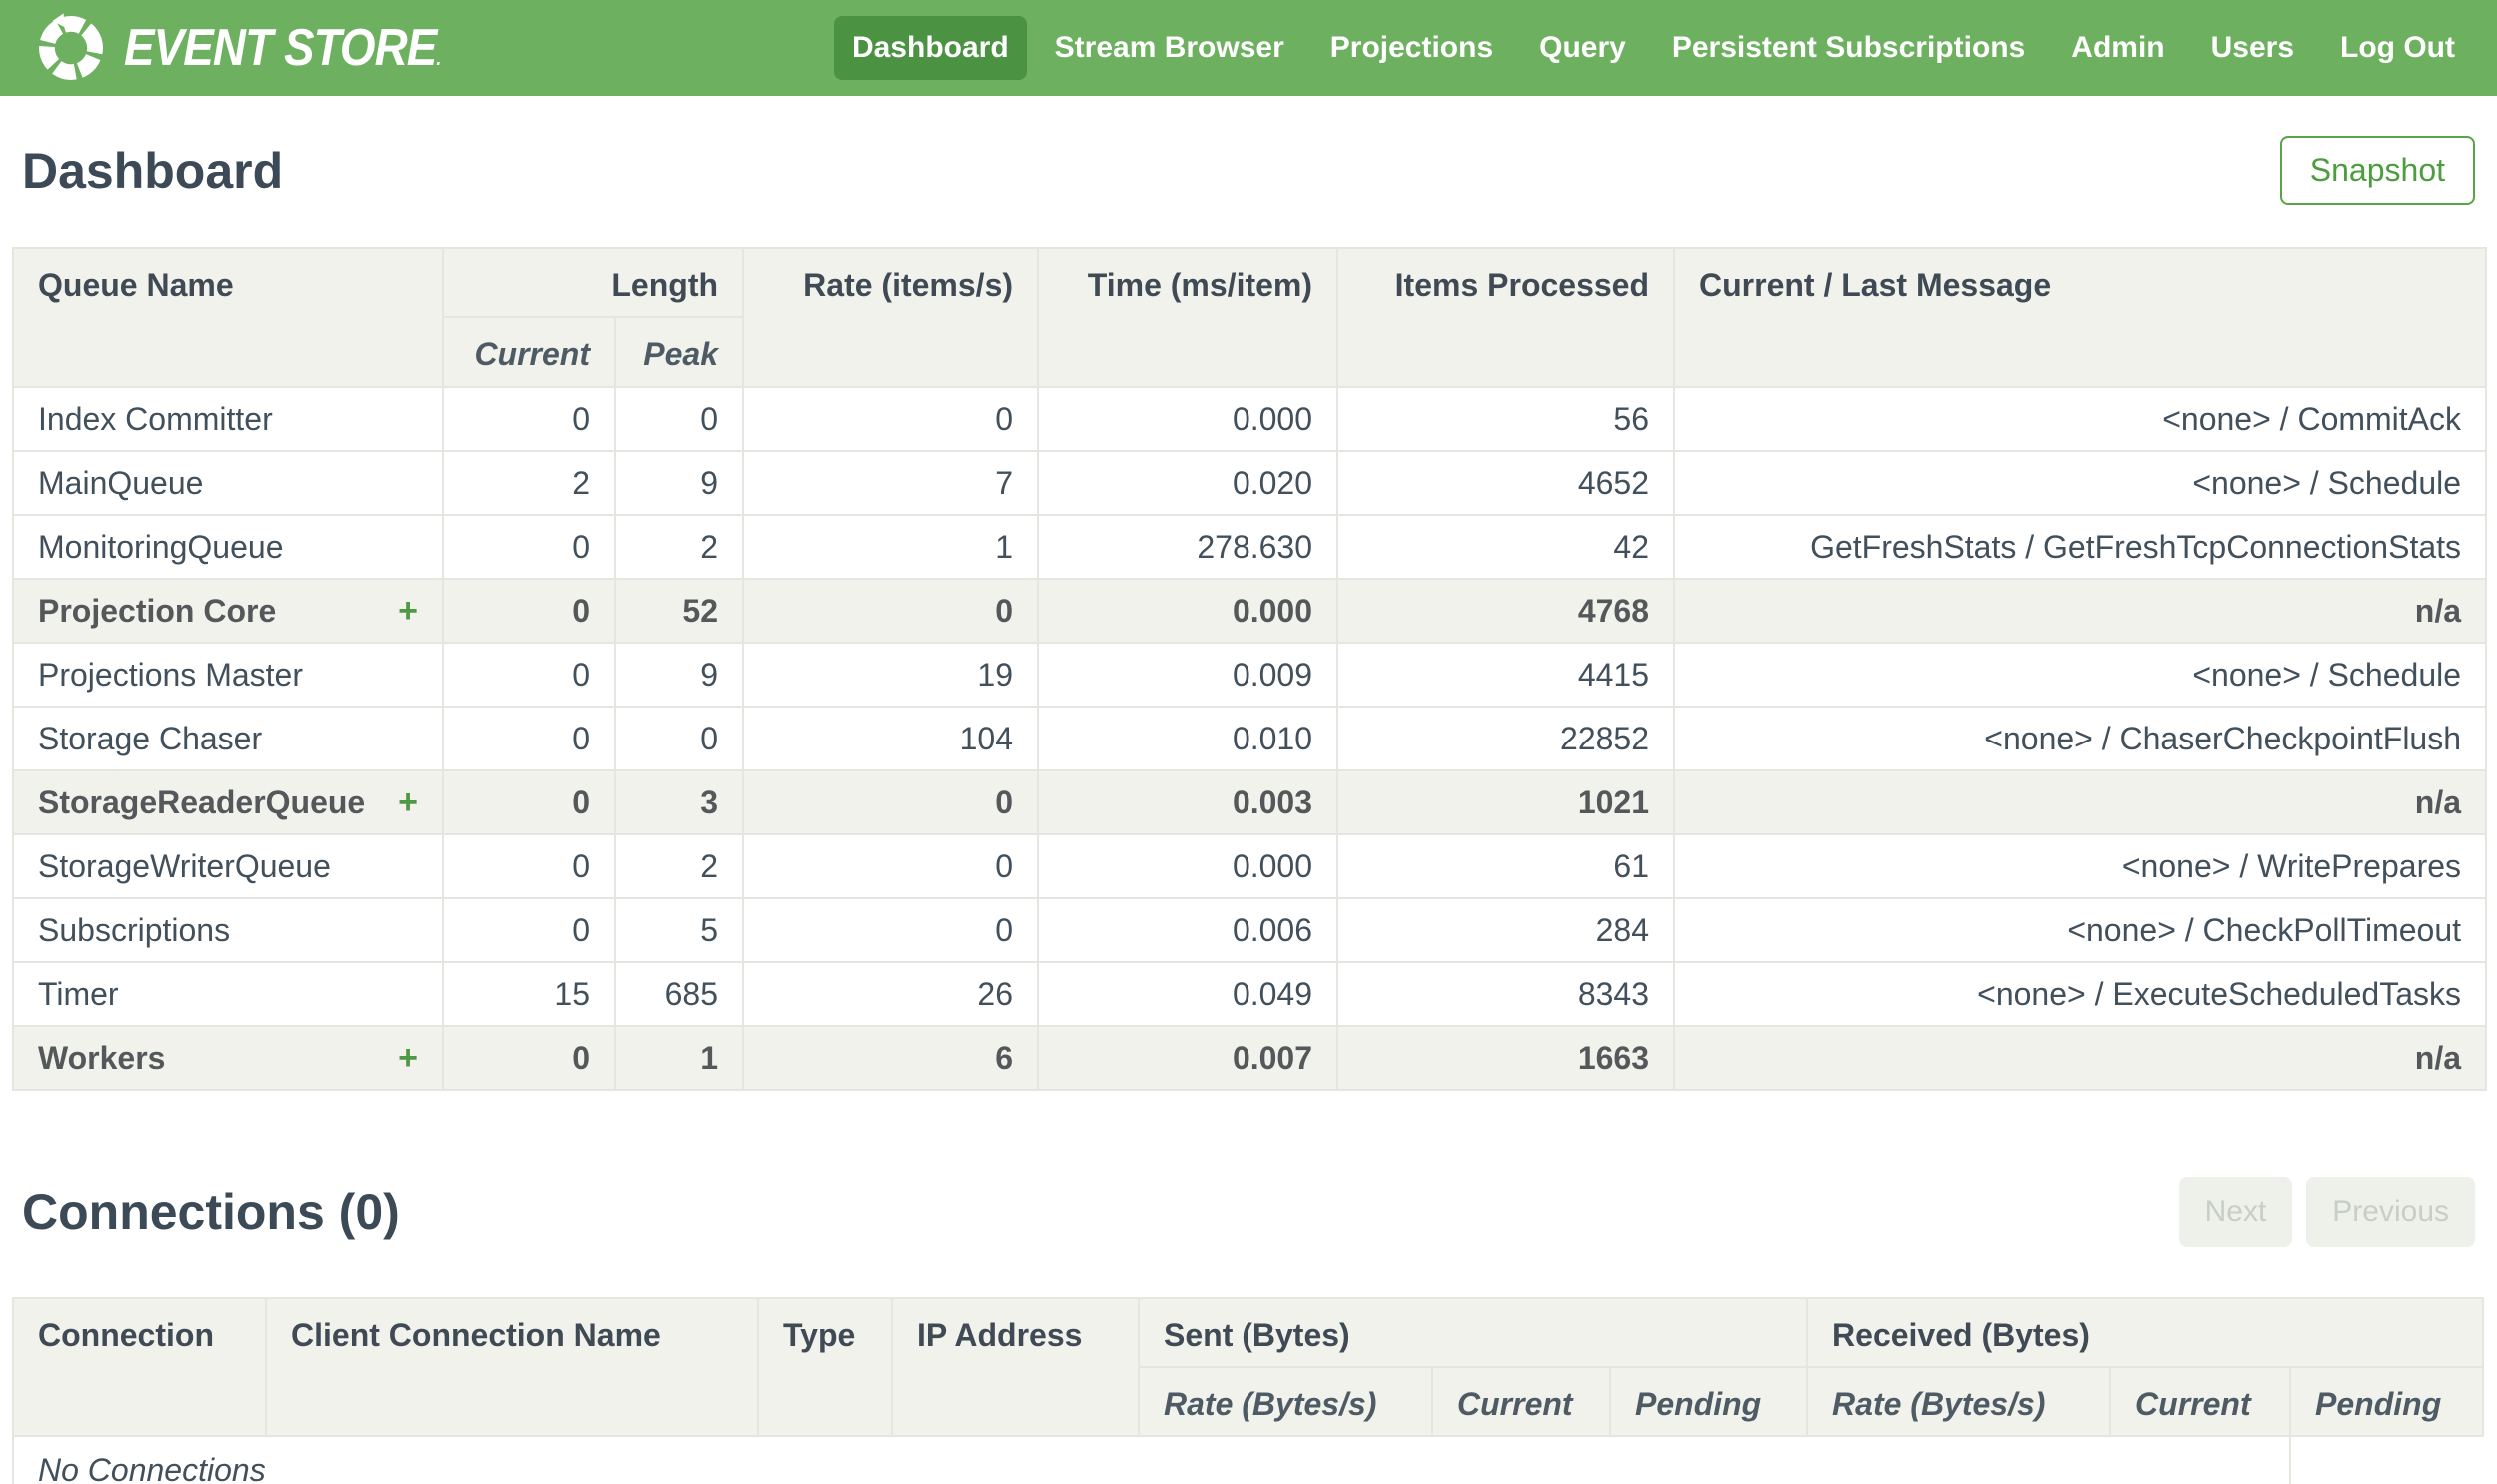 Image resolution: width=2497 pixels, height=1484 pixels. Describe the element at coordinates (153, 170) in the screenshot. I see `page-title: Dashboard` at that location.